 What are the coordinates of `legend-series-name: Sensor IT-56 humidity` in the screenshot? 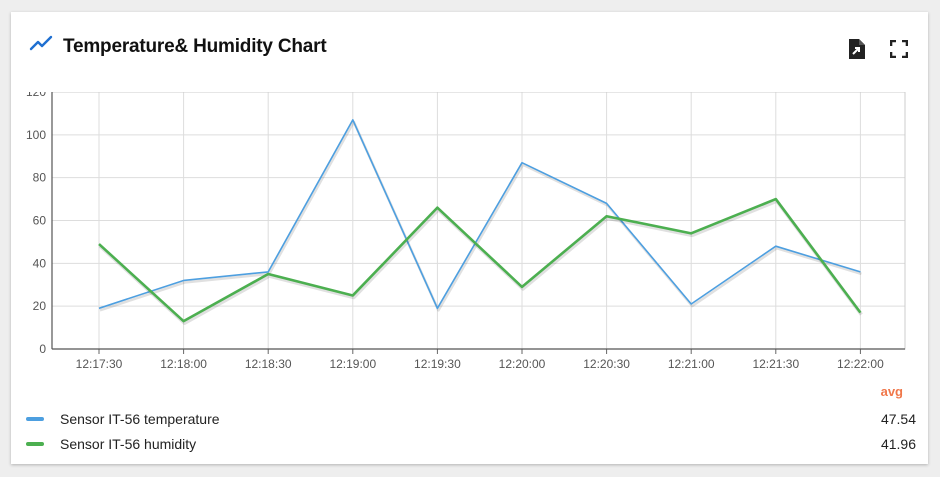 It's located at (128, 443).